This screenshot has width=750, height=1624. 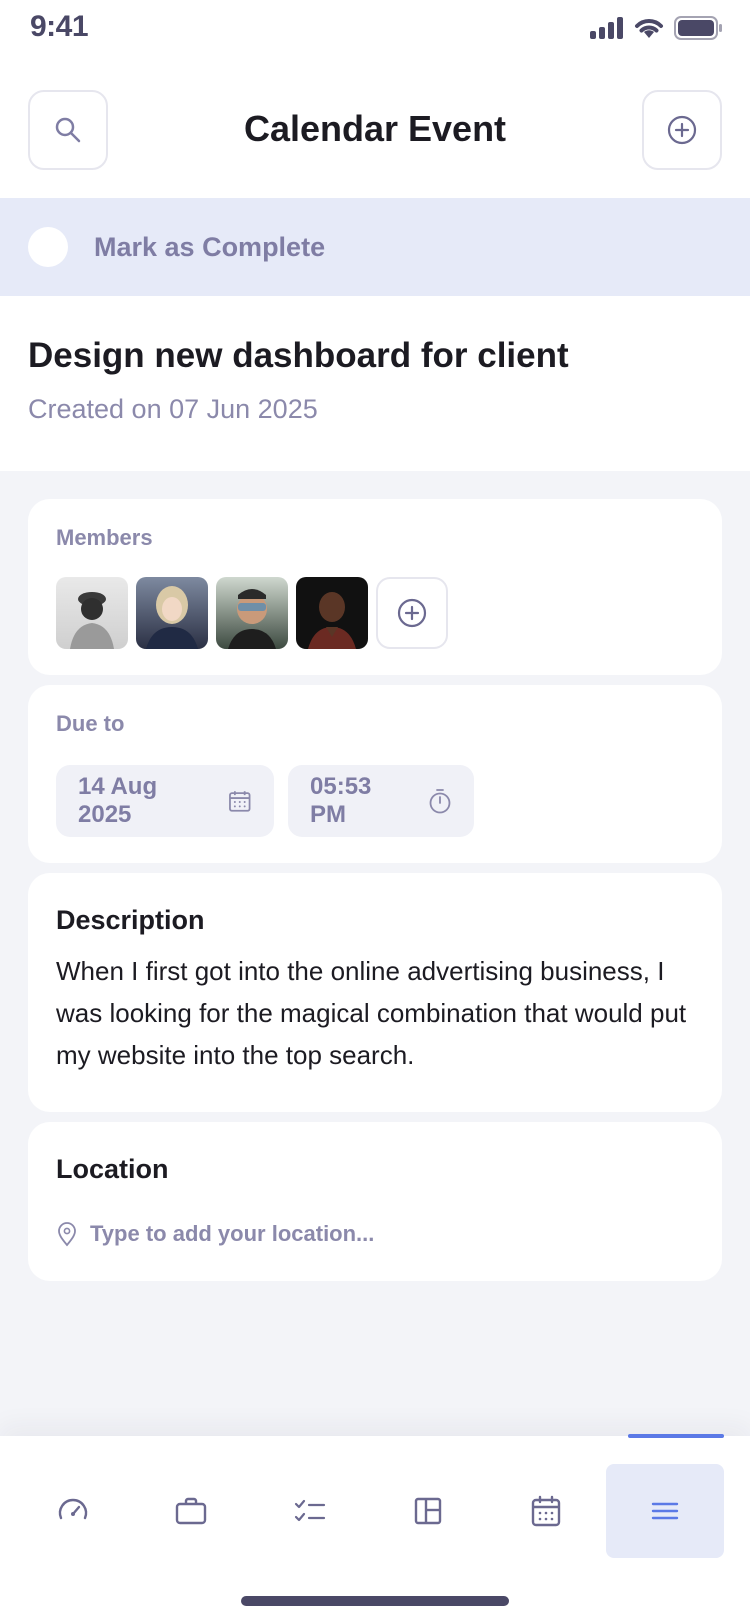 I want to click on due-time-value: 05:53 PM, so click(x=341, y=800).